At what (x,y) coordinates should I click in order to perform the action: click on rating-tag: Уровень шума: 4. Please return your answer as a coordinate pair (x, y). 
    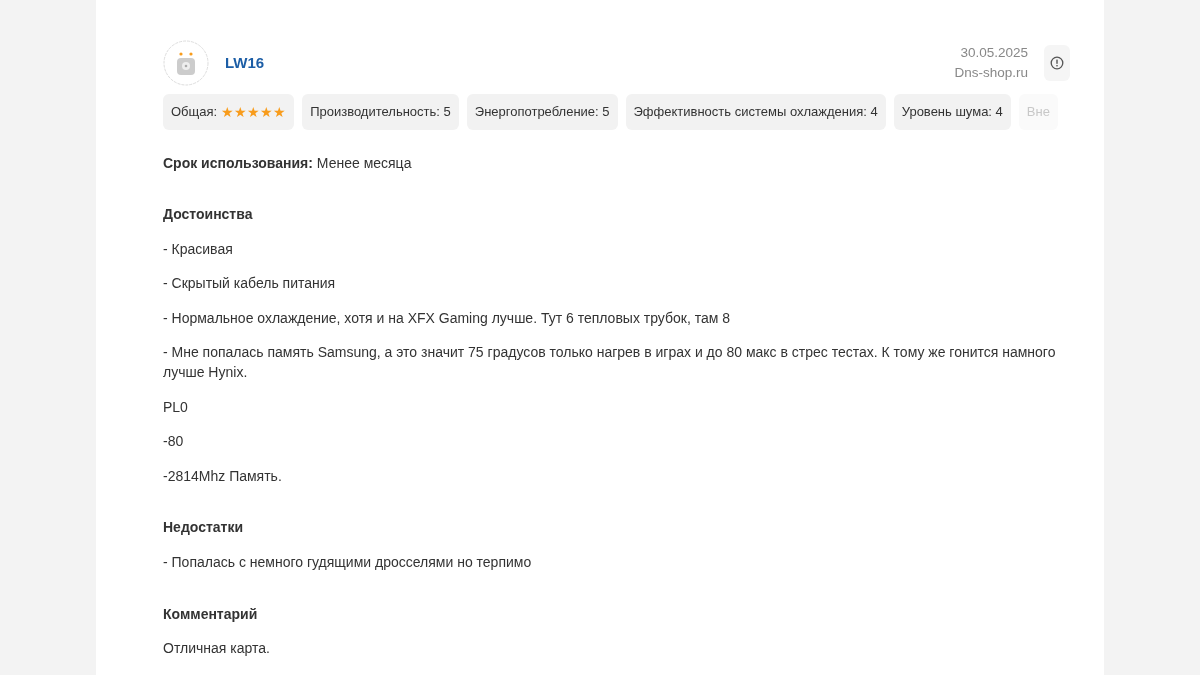
    Looking at the image, I should click on (952, 112).